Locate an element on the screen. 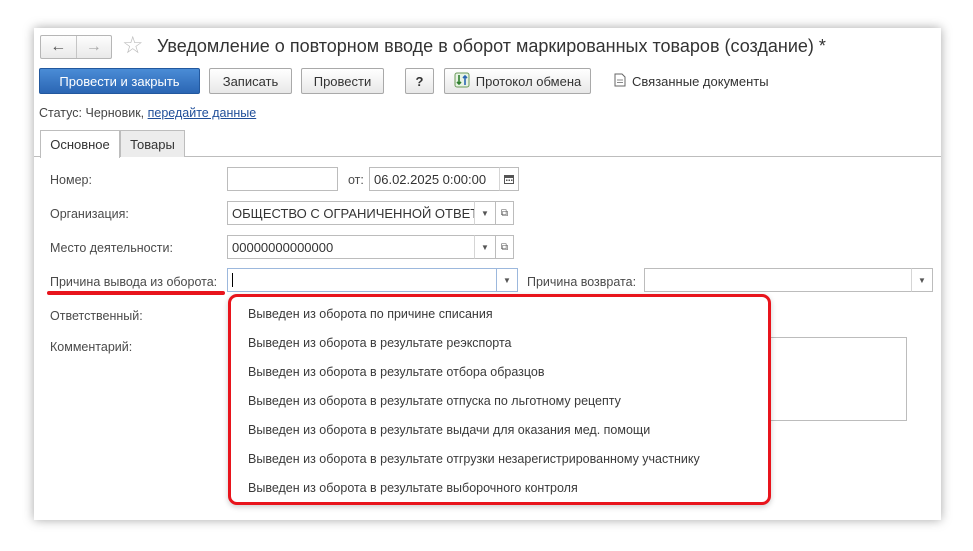 This screenshot has height=551, width=973. place-open-icon: ⧉ is located at coordinates (505, 247).